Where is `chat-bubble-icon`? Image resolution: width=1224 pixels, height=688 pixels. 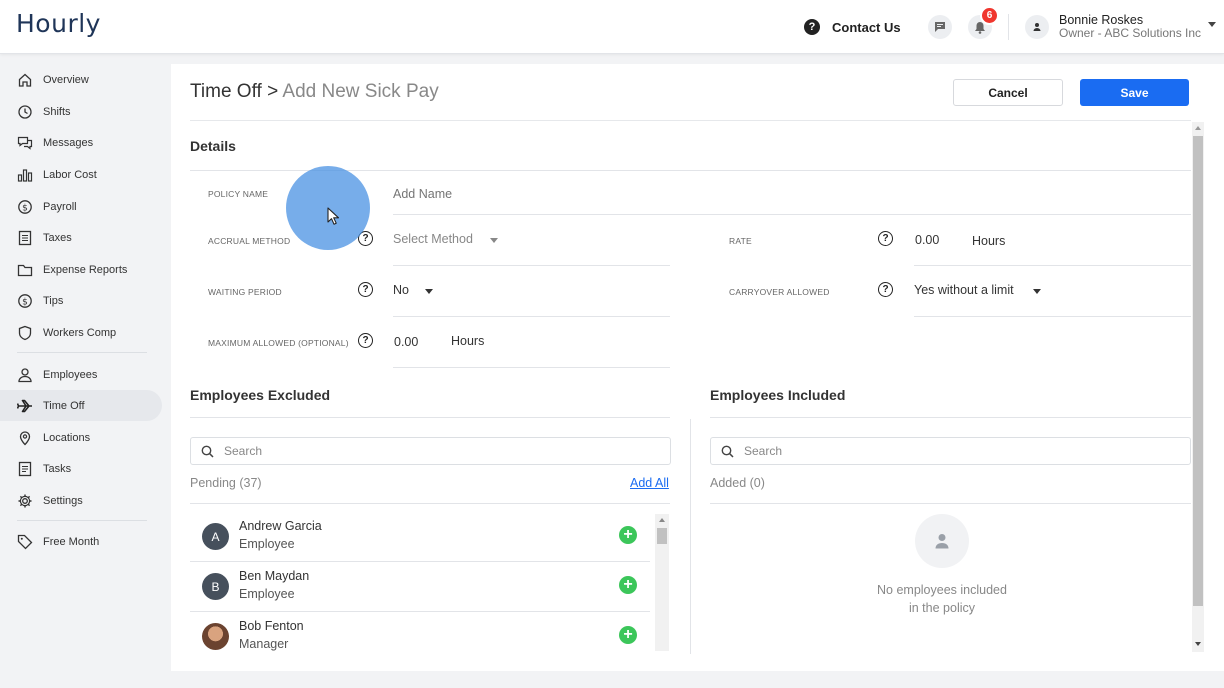
chat-bubble-icon is located at coordinates (940, 27).